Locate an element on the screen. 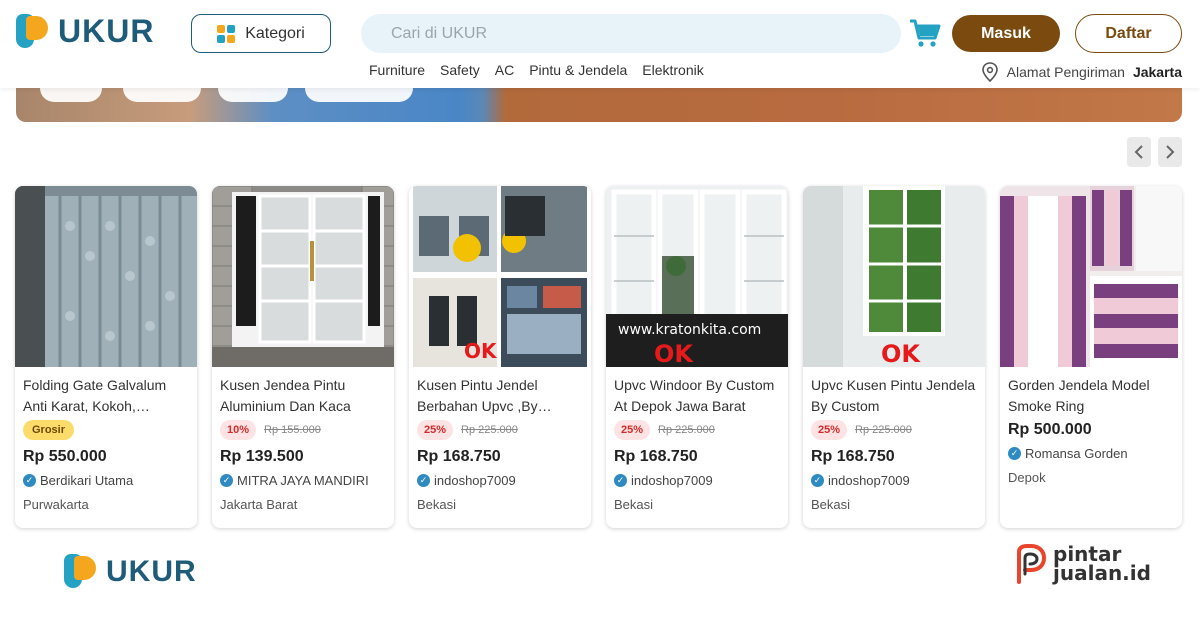  badge-row: Grosir is located at coordinates (49, 430).